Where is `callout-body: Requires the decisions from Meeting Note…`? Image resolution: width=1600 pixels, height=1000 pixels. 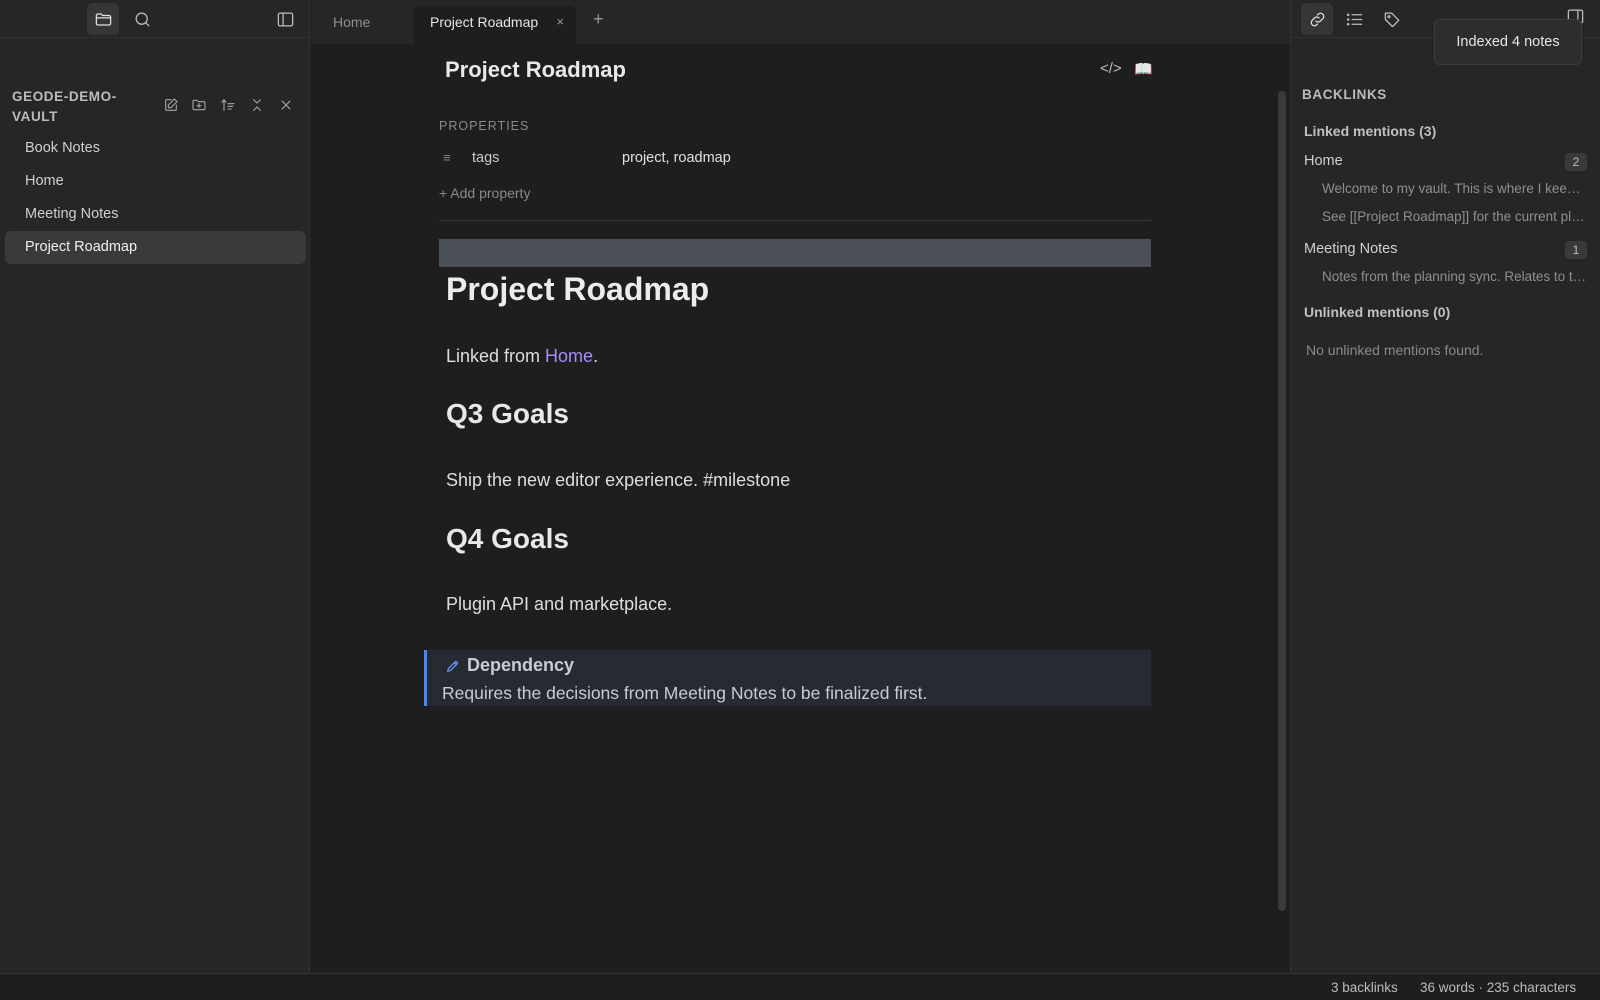
callout-body: Requires the decisions from Meeting Note… is located at coordinates (685, 693).